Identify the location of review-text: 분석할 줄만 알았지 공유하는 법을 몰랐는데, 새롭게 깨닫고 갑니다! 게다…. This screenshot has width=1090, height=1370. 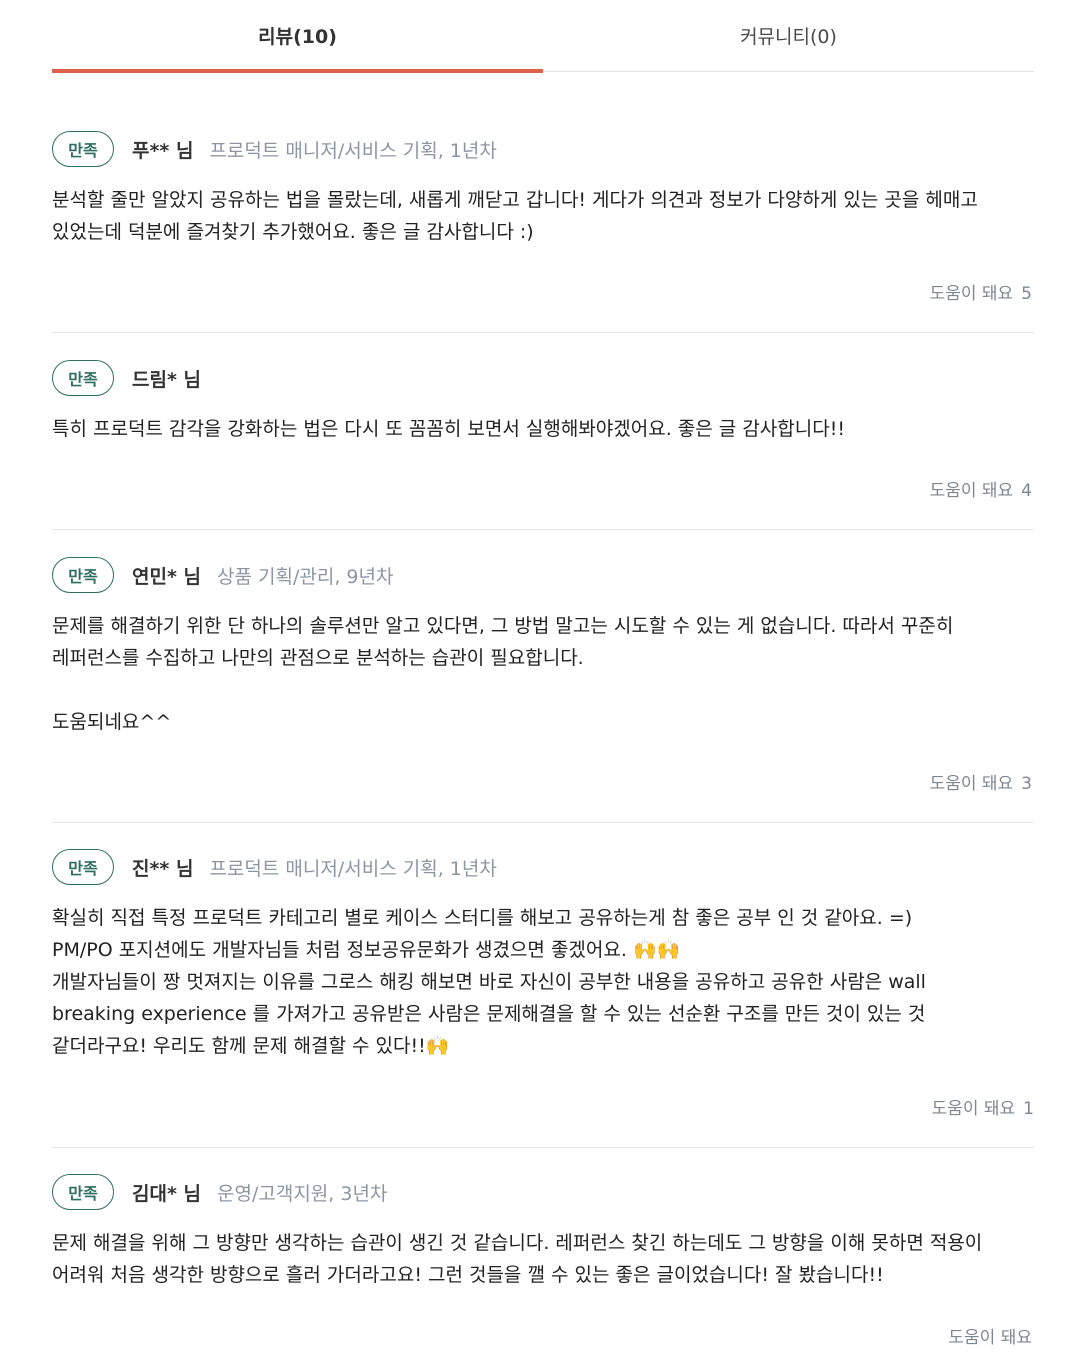
(515, 216).